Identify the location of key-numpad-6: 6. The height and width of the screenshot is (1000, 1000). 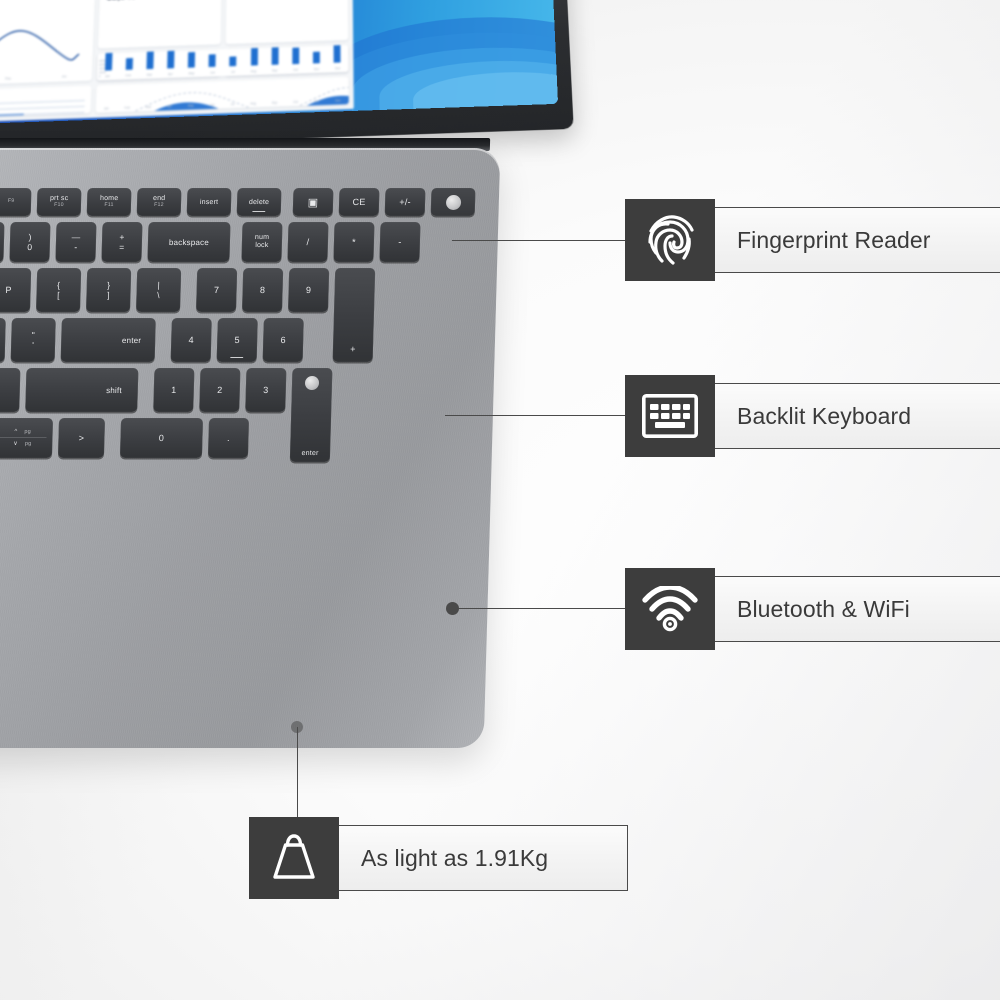
(283, 340).